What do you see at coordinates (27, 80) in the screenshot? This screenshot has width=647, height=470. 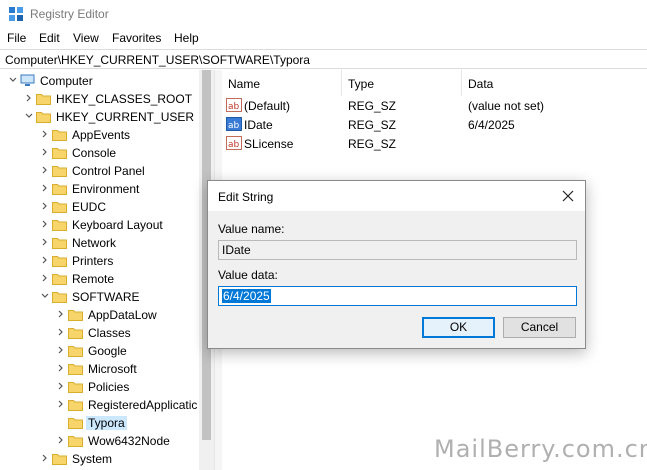 I see `computer-icon` at bounding box center [27, 80].